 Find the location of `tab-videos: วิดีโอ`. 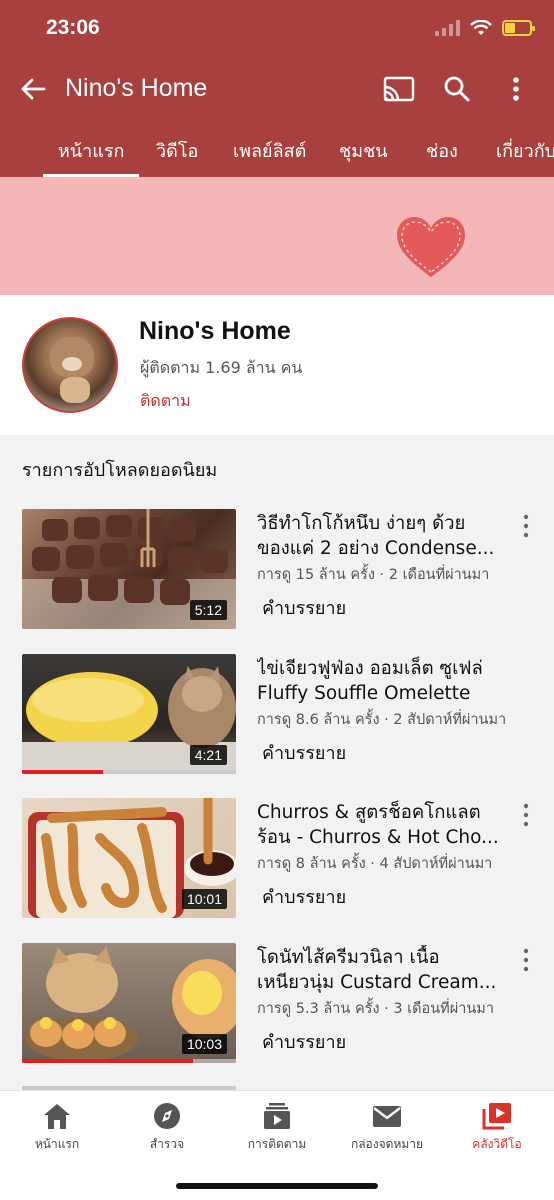

tab-videos: วิดีโอ is located at coordinates (177, 150).